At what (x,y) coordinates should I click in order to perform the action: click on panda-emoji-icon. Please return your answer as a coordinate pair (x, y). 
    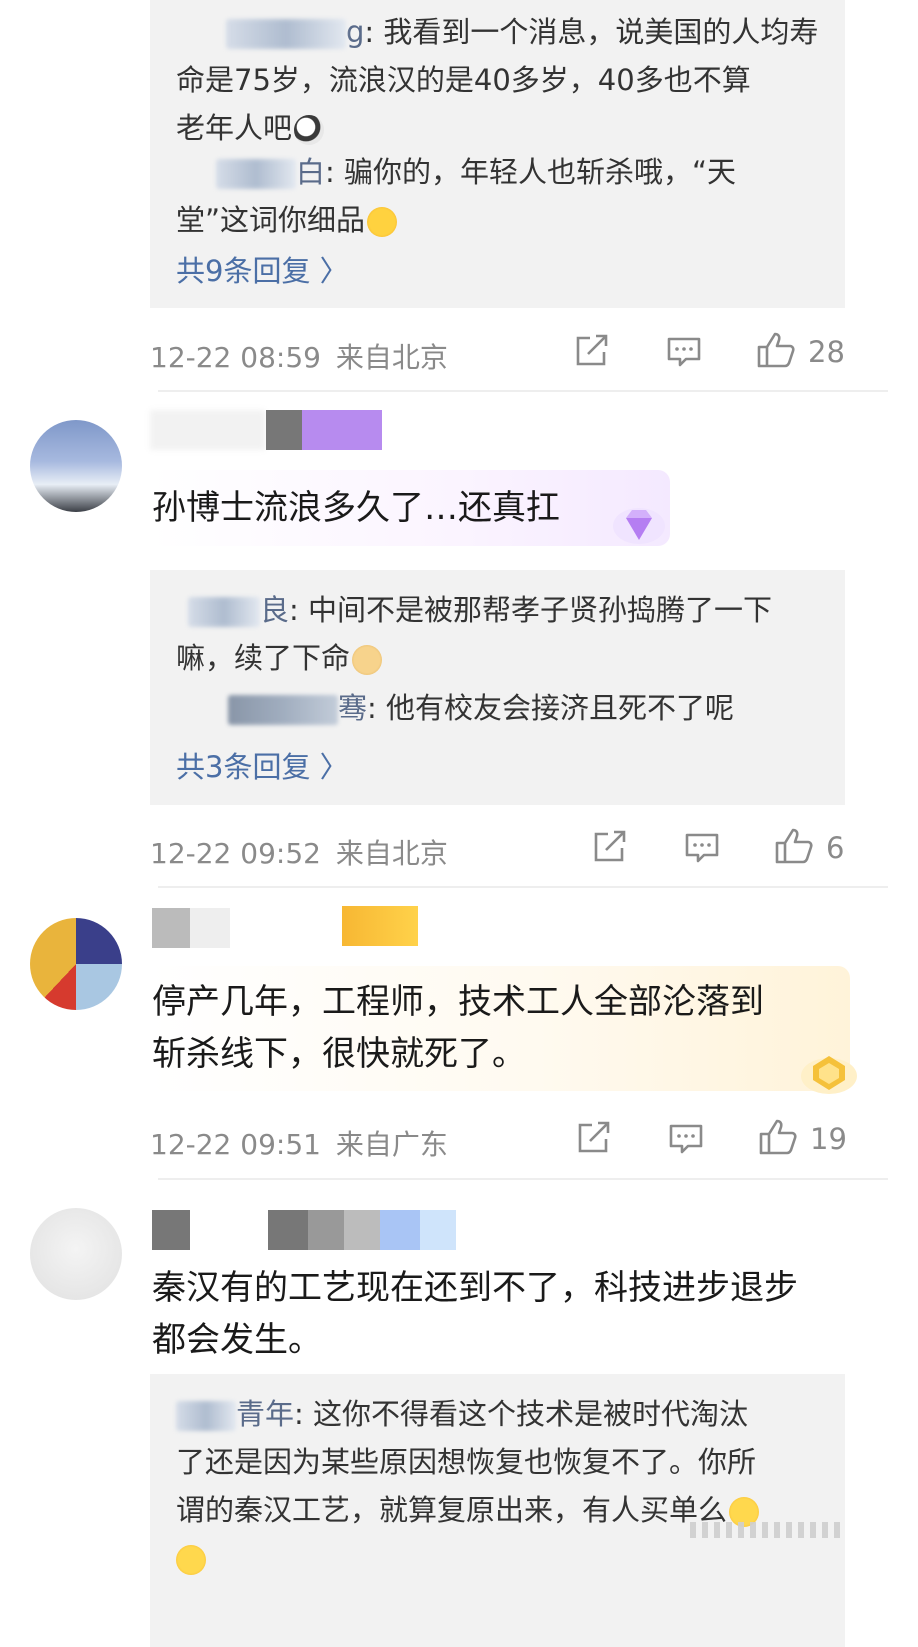
    Looking at the image, I should click on (309, 130).